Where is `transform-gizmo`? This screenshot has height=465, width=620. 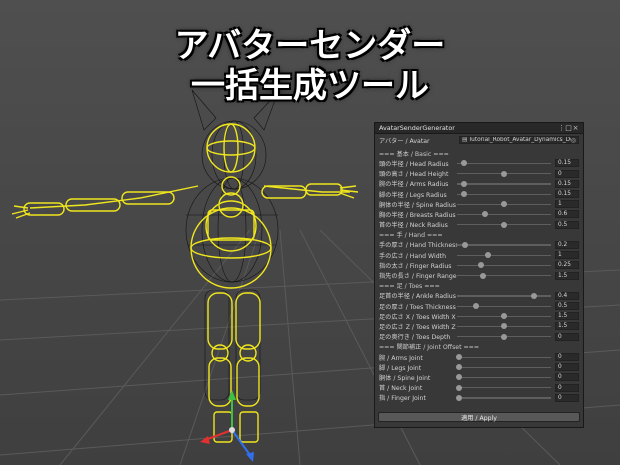
transform-gizmo is located at coordinates (227, 426).